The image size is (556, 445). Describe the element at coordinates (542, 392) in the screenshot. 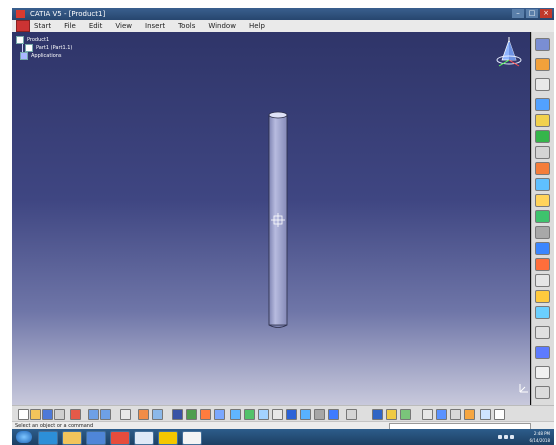

I see `more-tools-icon` at that location.